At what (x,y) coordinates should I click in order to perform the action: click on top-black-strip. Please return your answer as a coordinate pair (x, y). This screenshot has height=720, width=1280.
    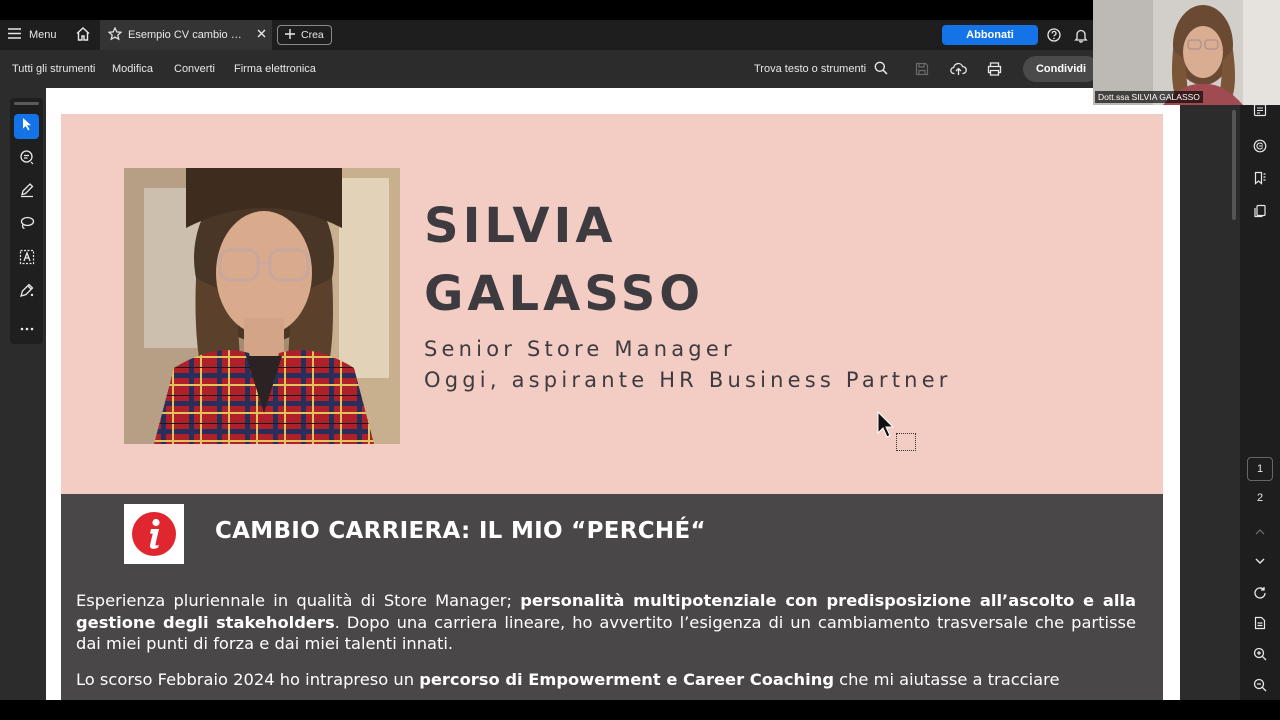
    Looking at the image, I should click on (640, 10).